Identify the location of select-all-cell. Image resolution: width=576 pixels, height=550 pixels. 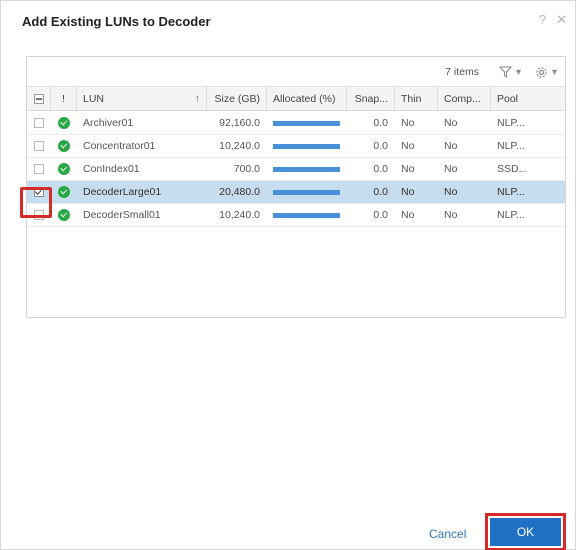
(39, 98).